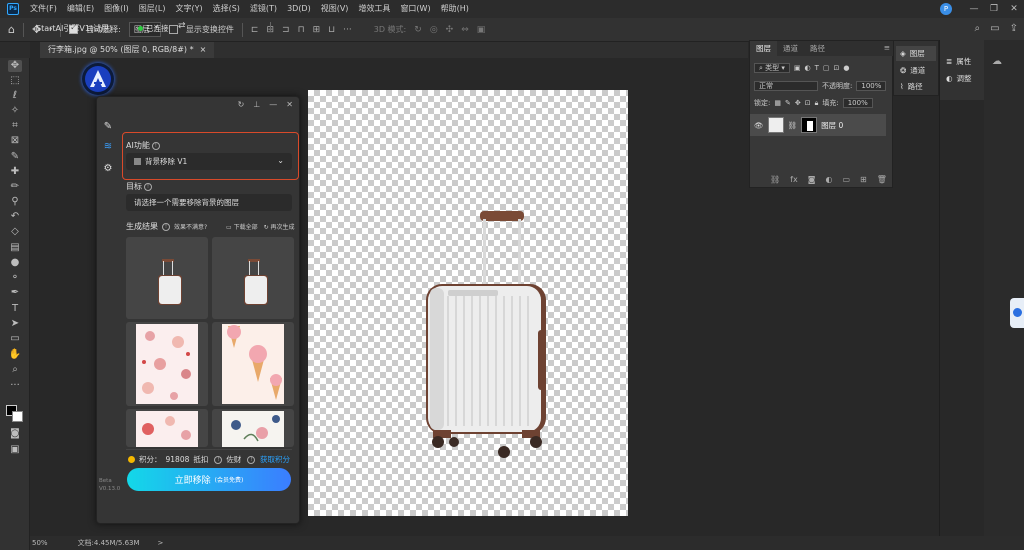 The height and width of the screenshot is (550, 1024). What do you see at coordinates (273, 105) in the screenshot?
I see `minimize-icon: —` at bounding box center [273, 105].